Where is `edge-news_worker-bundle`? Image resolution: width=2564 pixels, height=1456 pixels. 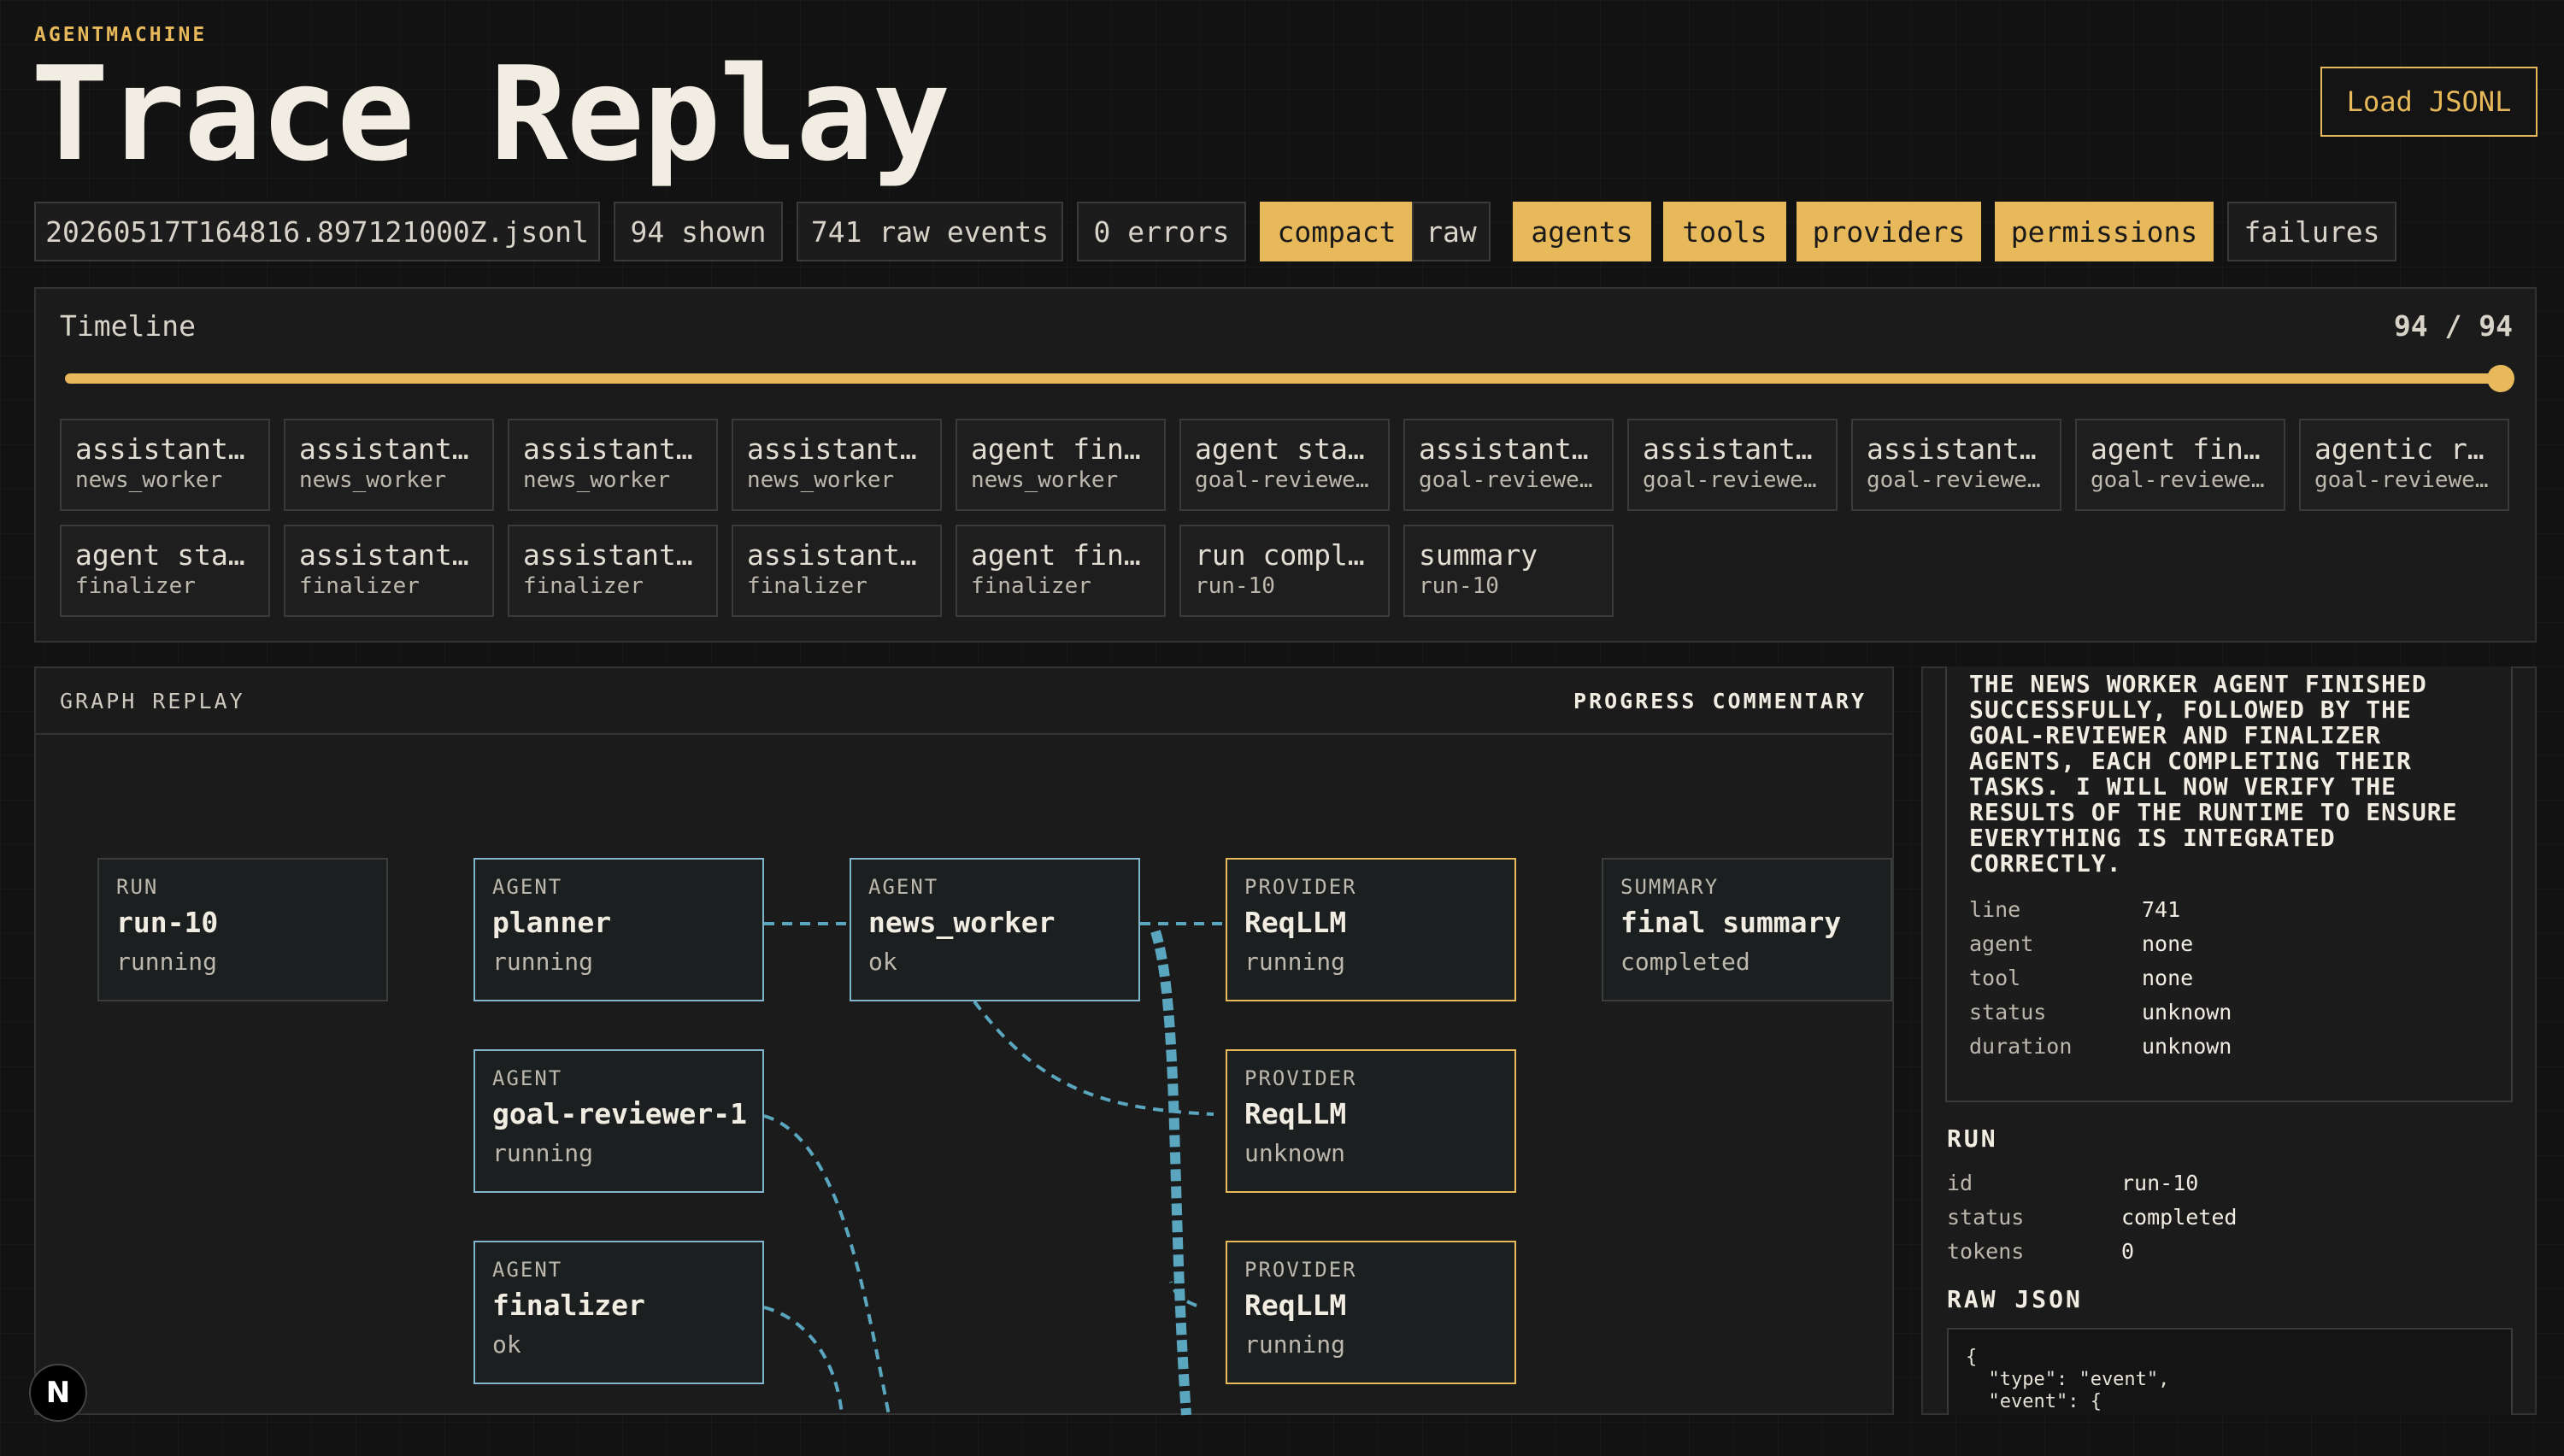
edge-news_worker-bundle is located at coordinates (1170, 1173).